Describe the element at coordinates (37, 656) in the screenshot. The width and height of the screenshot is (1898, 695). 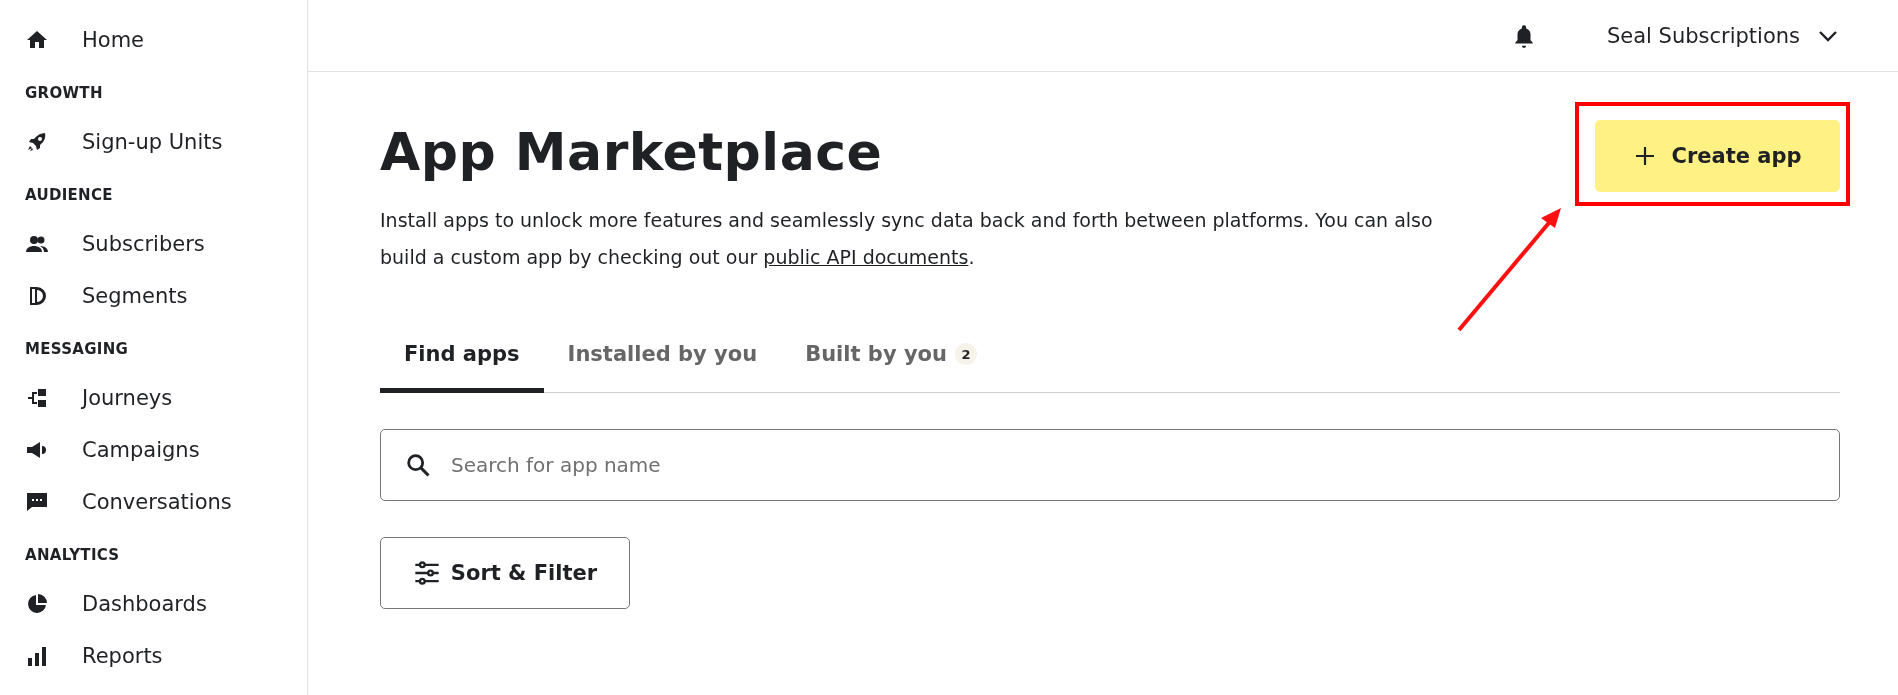
I see `bar-chart-icon` at that location.